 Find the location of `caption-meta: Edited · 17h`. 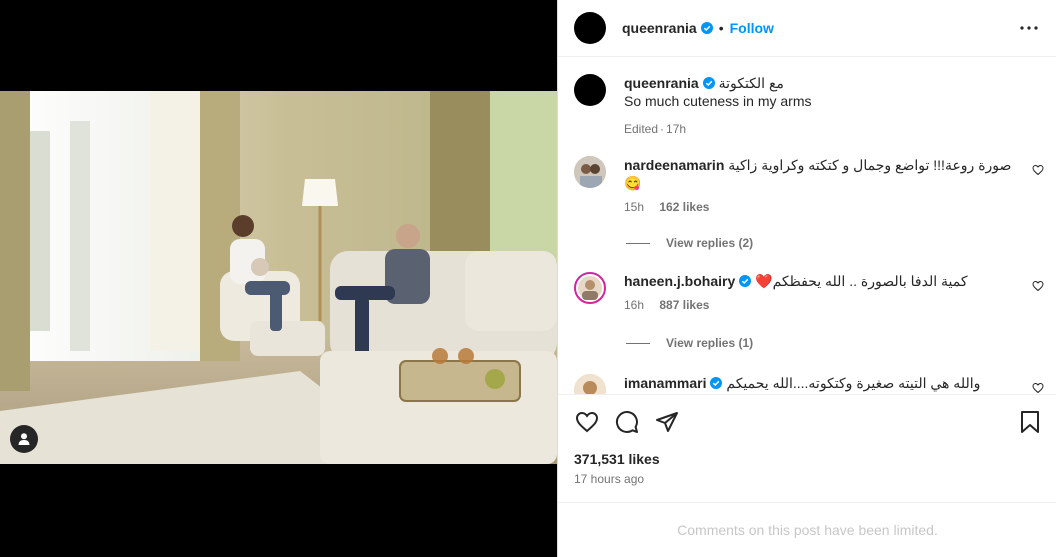

caption-meta: Edited · 17h is located at coordinates (655, 129).